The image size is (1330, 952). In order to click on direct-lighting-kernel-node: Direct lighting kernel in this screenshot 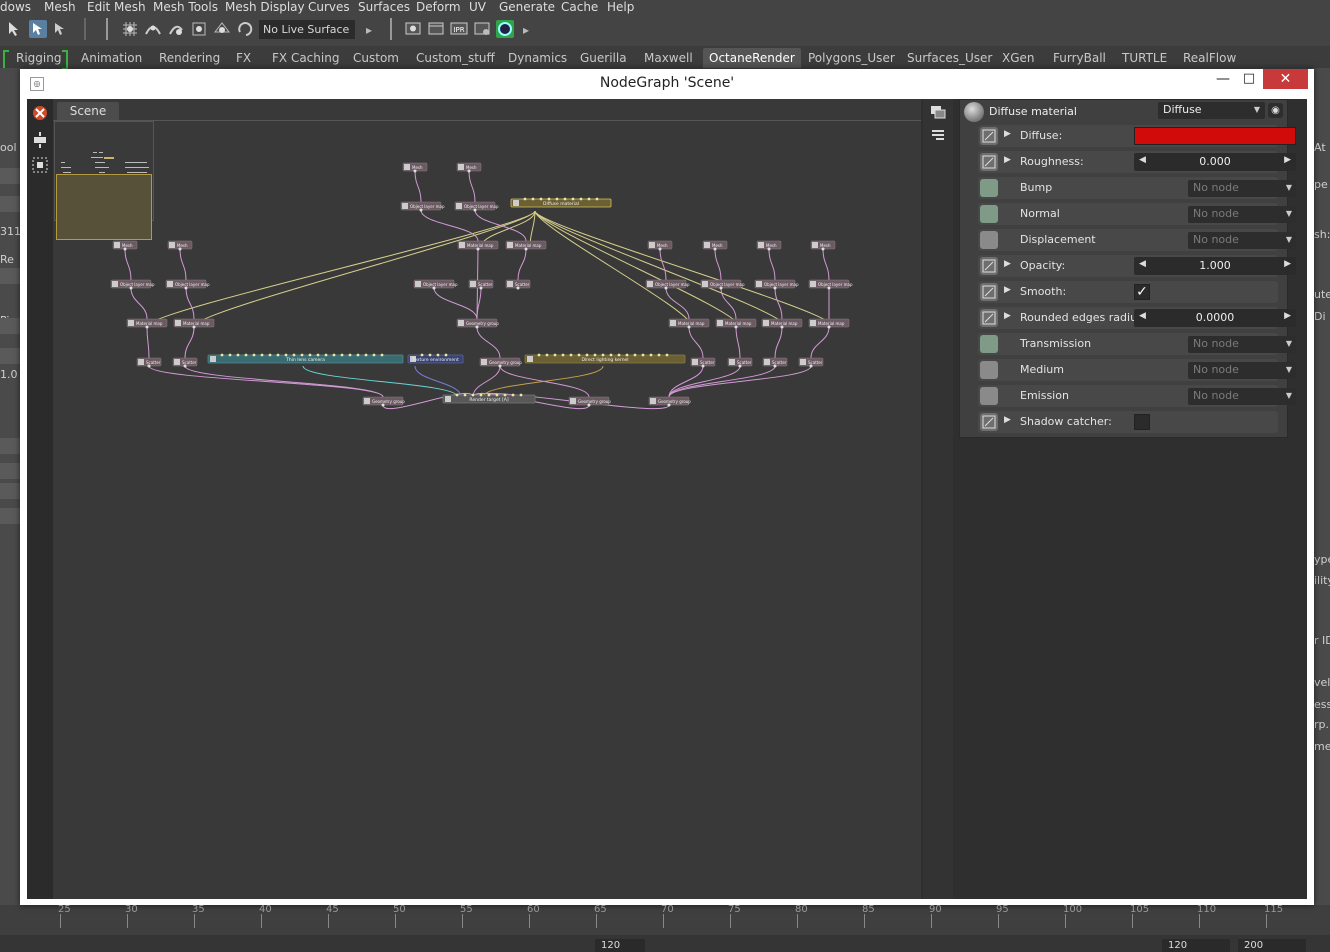, I will do `click(605, 358)`.